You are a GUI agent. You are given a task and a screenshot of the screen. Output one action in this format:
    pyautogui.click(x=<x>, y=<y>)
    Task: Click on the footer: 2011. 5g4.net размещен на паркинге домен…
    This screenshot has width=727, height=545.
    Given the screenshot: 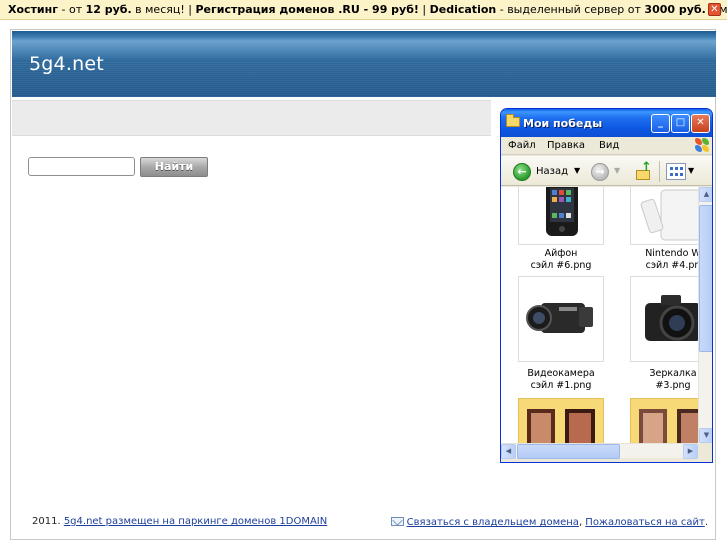 What is the action you would take?
    pyautogui.click(x=364, y=524)
    